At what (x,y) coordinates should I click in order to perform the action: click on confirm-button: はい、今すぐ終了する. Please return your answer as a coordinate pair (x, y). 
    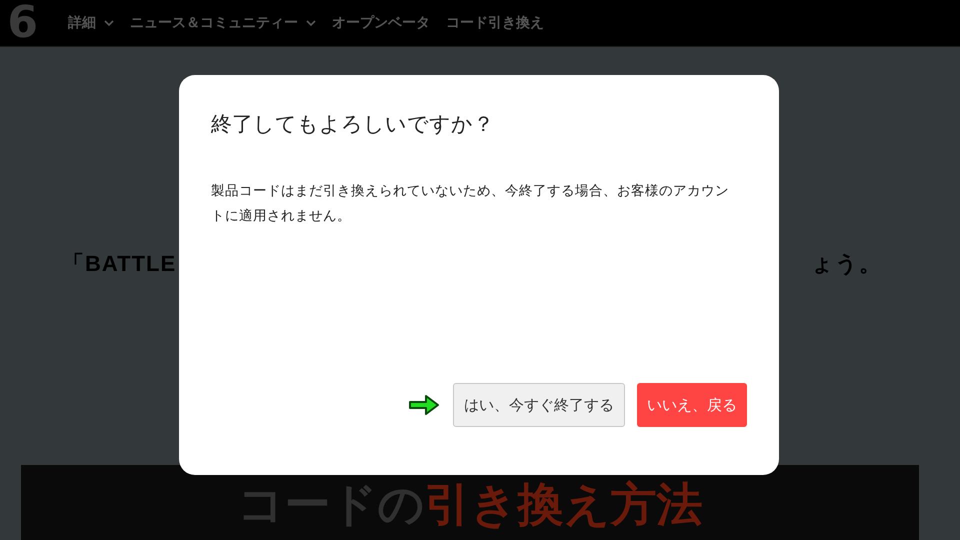
    Looking at the image, I should click on (539, 405).